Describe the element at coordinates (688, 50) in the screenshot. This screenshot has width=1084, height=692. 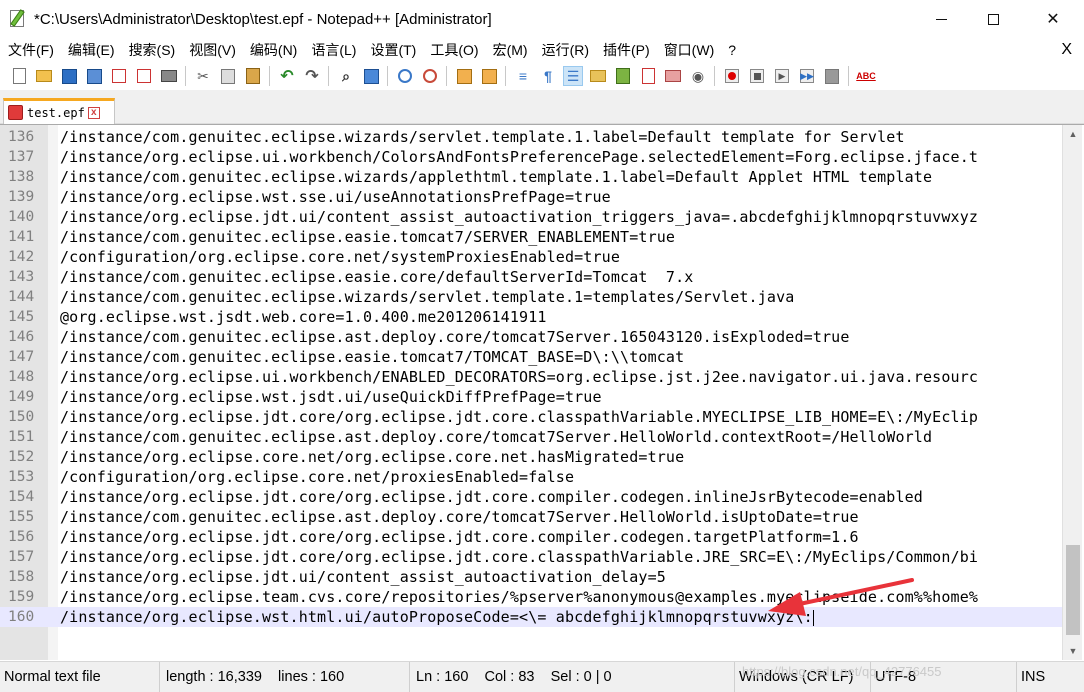
I see `menu-window: 窗口(W)` at that location.